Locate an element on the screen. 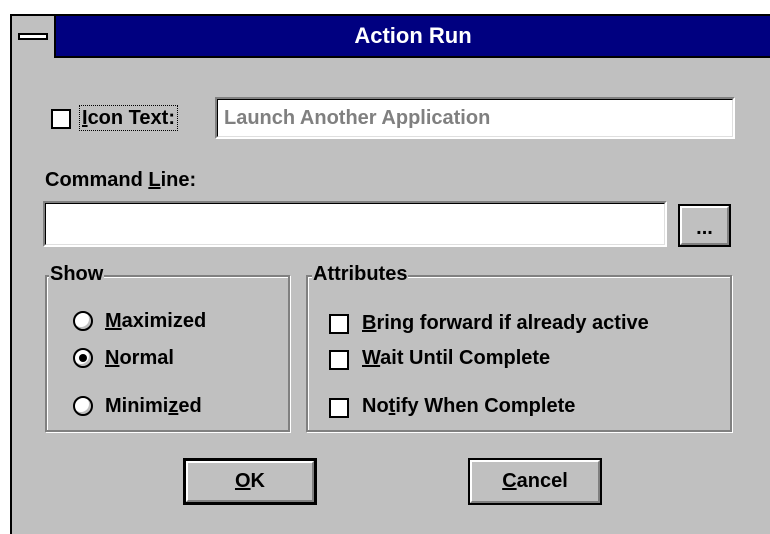  maximized-radio is located at coordinates (83, 321).